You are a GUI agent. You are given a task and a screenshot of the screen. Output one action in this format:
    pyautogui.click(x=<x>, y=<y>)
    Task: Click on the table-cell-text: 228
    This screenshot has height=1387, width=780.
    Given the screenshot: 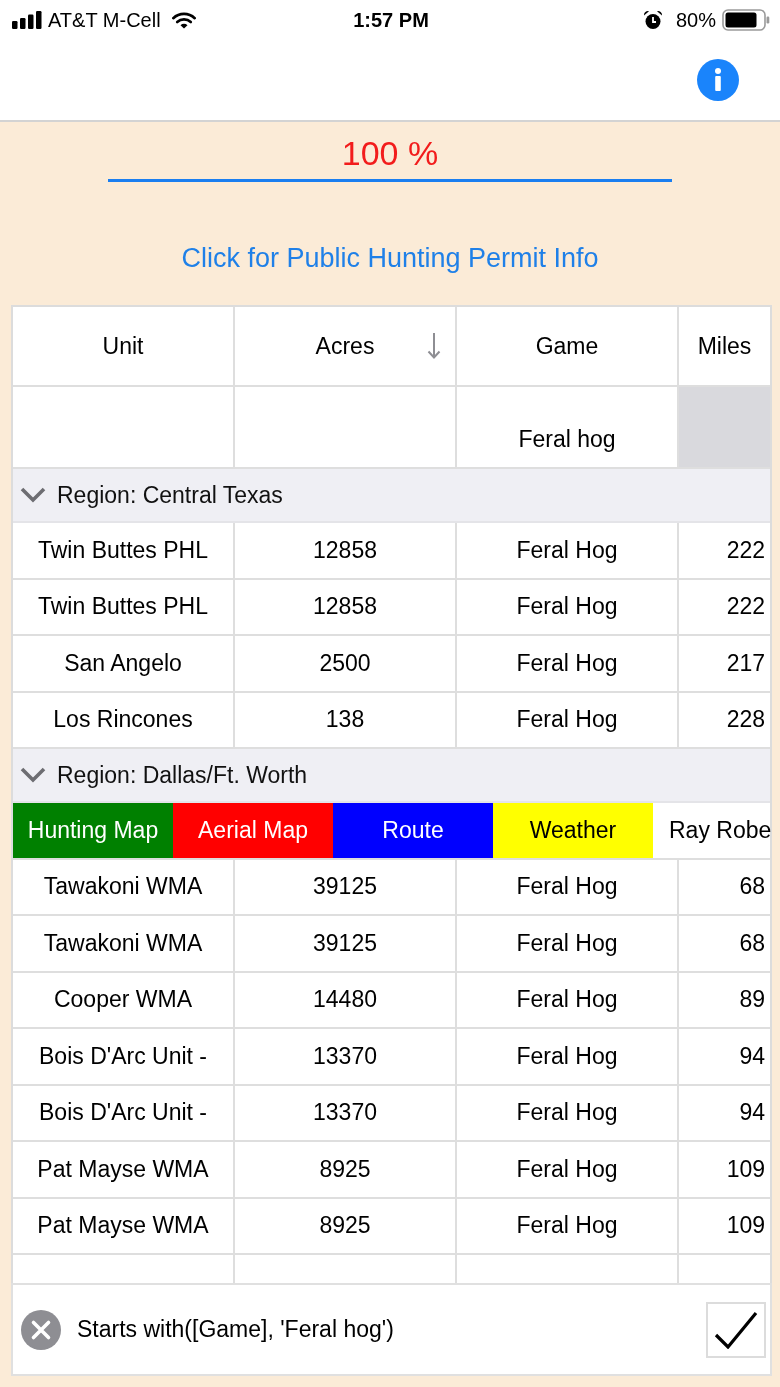 What is the action you would take?
    pyautogui.click(x=745, y=720)
    